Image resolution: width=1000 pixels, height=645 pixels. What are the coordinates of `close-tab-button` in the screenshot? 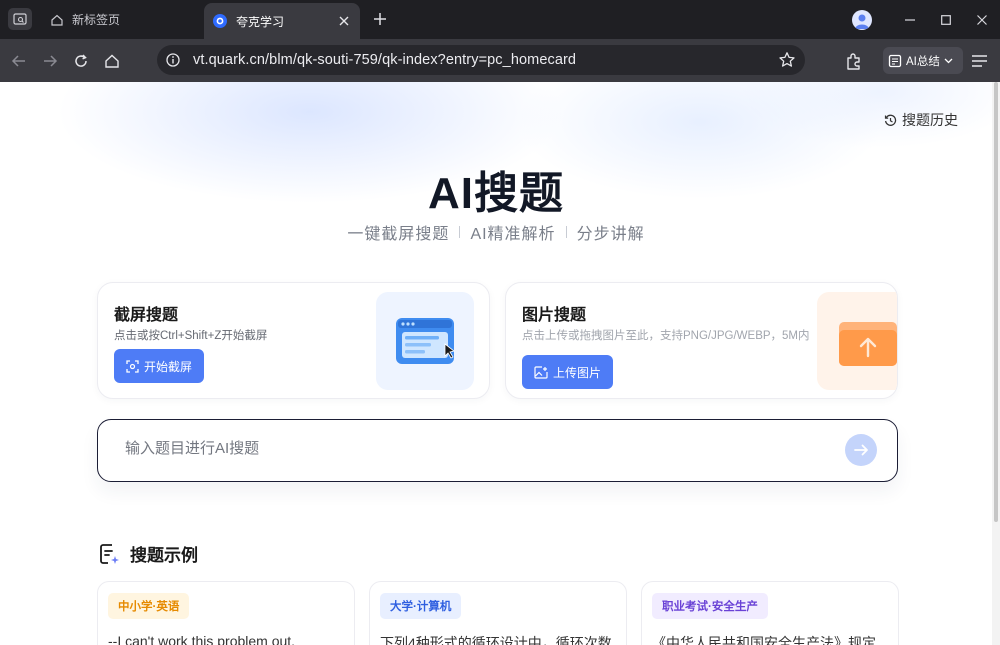 It's located at (344, 21).